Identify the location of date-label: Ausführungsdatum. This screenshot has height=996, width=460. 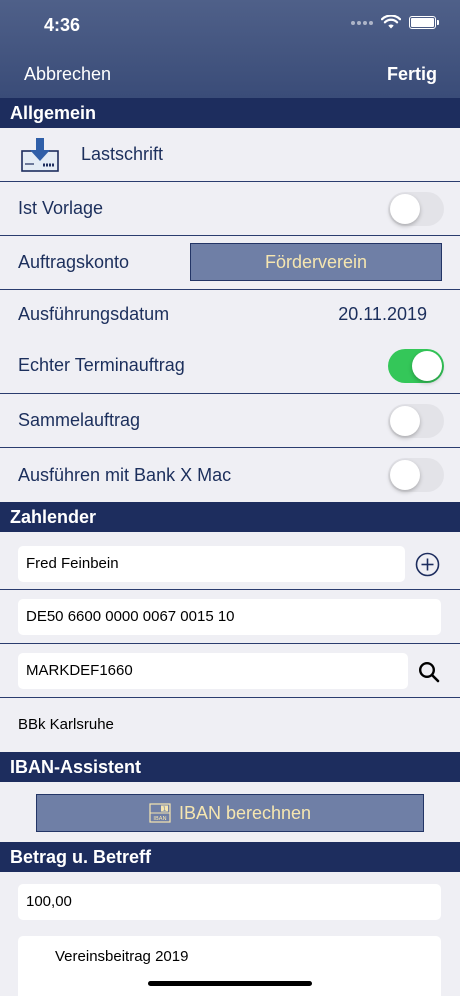
(94, 313).